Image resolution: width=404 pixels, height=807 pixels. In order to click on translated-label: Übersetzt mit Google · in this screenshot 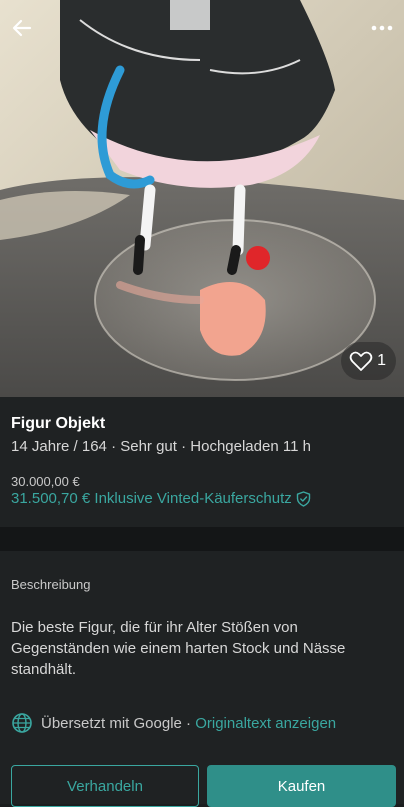, I will do `click(118, 723)`.